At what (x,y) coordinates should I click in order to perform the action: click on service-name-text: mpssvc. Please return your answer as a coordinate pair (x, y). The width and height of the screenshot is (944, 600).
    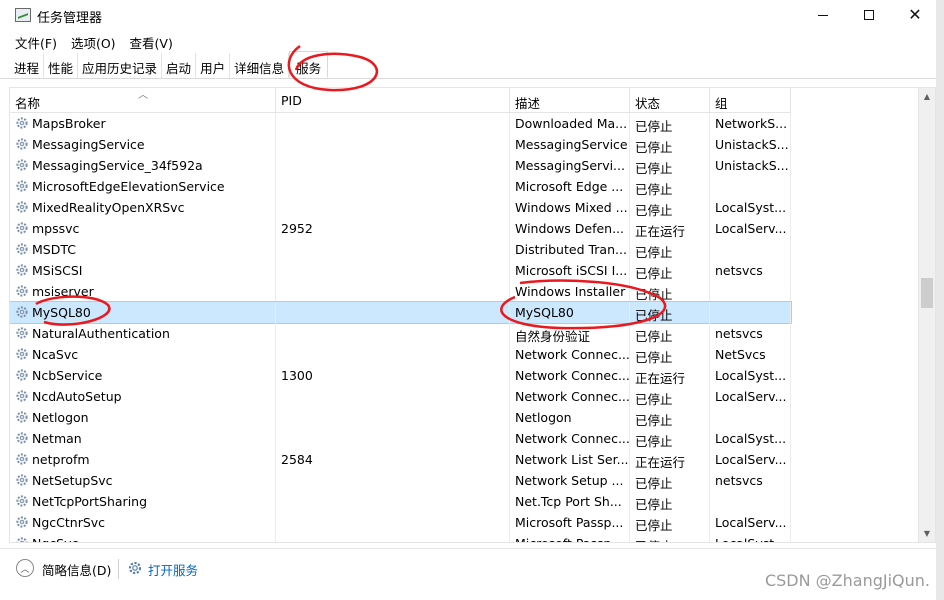
    Looking at the image, I should click on (56, 228).